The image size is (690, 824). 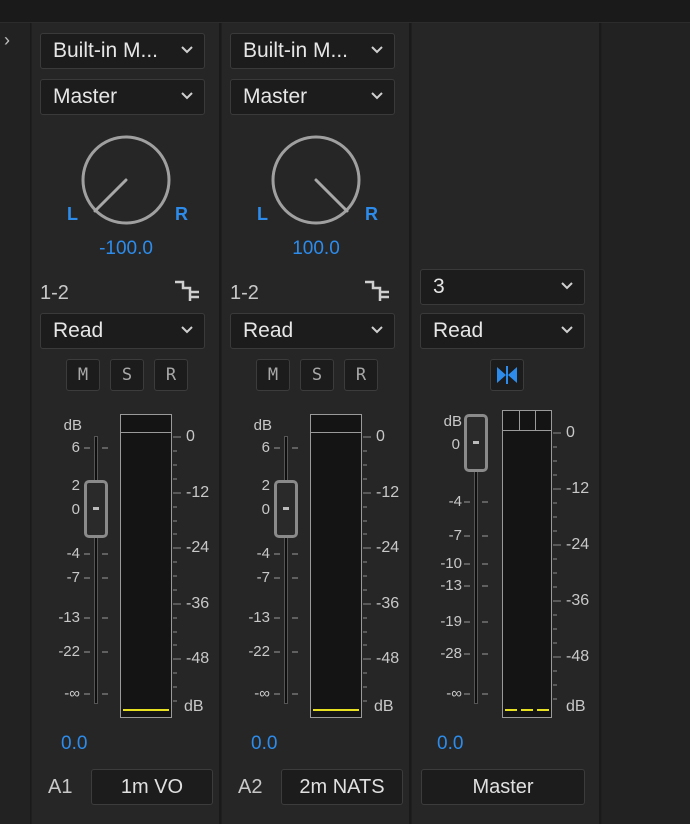 I want to click on output-dropdown: 3, so click(x=502, y=287).